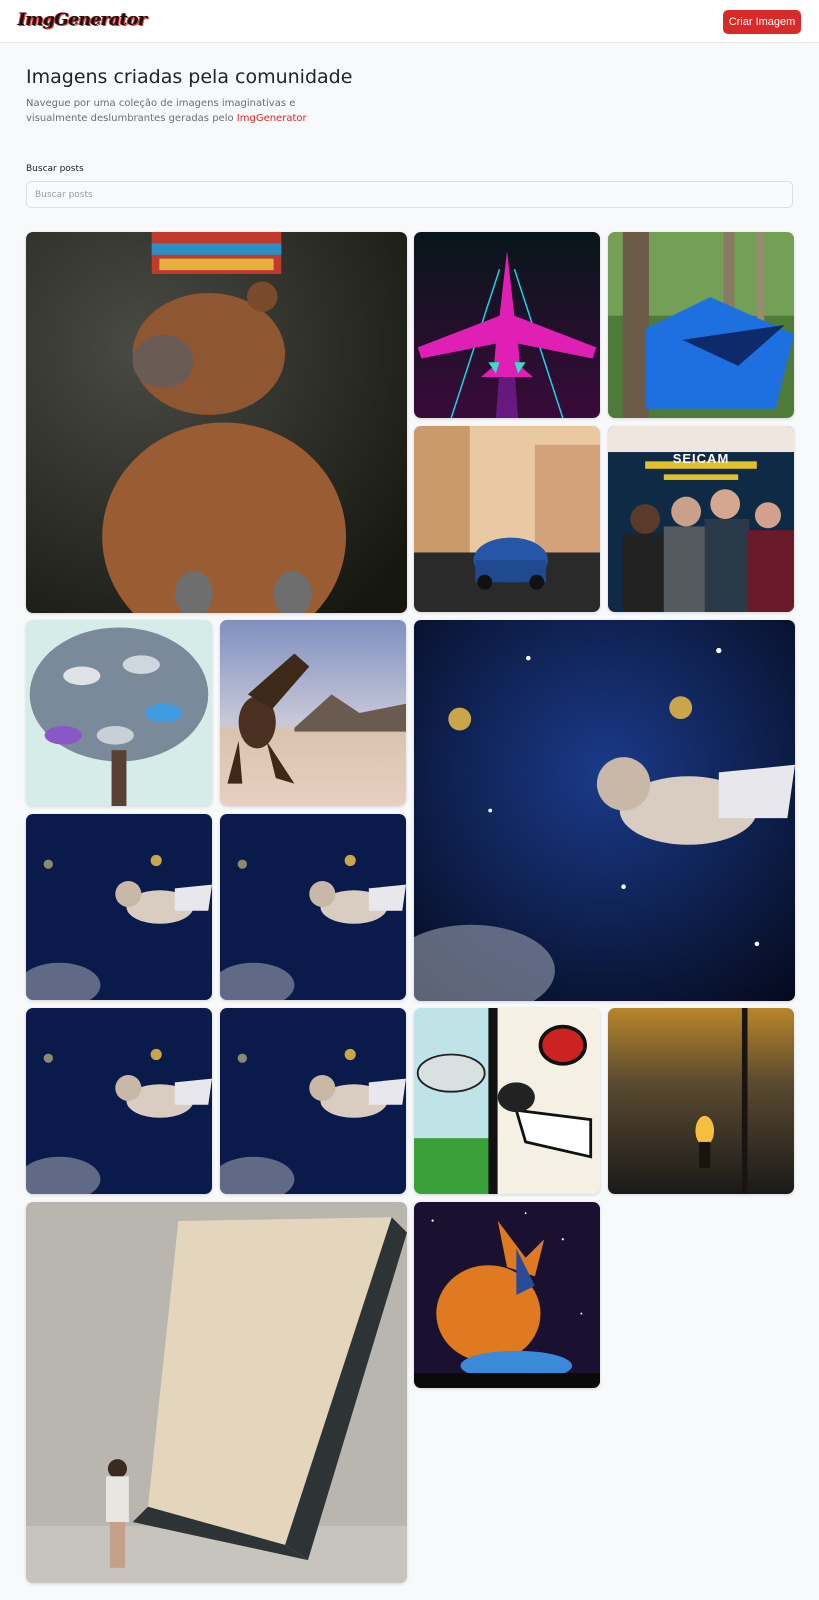 The width and height of the screenshot is (819, 1600). Describe the element at coordinates (762, 22) in the screenshot. I see `create-image-button: Criar Imagem` at that location.